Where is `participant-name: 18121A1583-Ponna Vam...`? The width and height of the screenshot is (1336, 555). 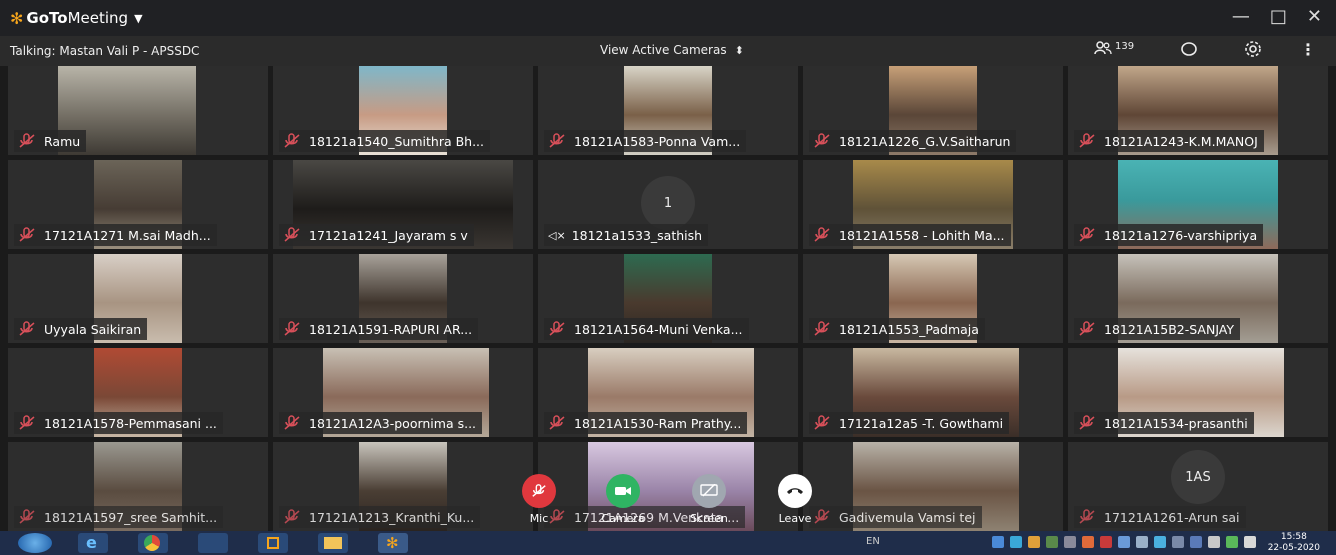
participant-name: 18121A1583-Ponna Vam... is located at coordinates (657, 141).